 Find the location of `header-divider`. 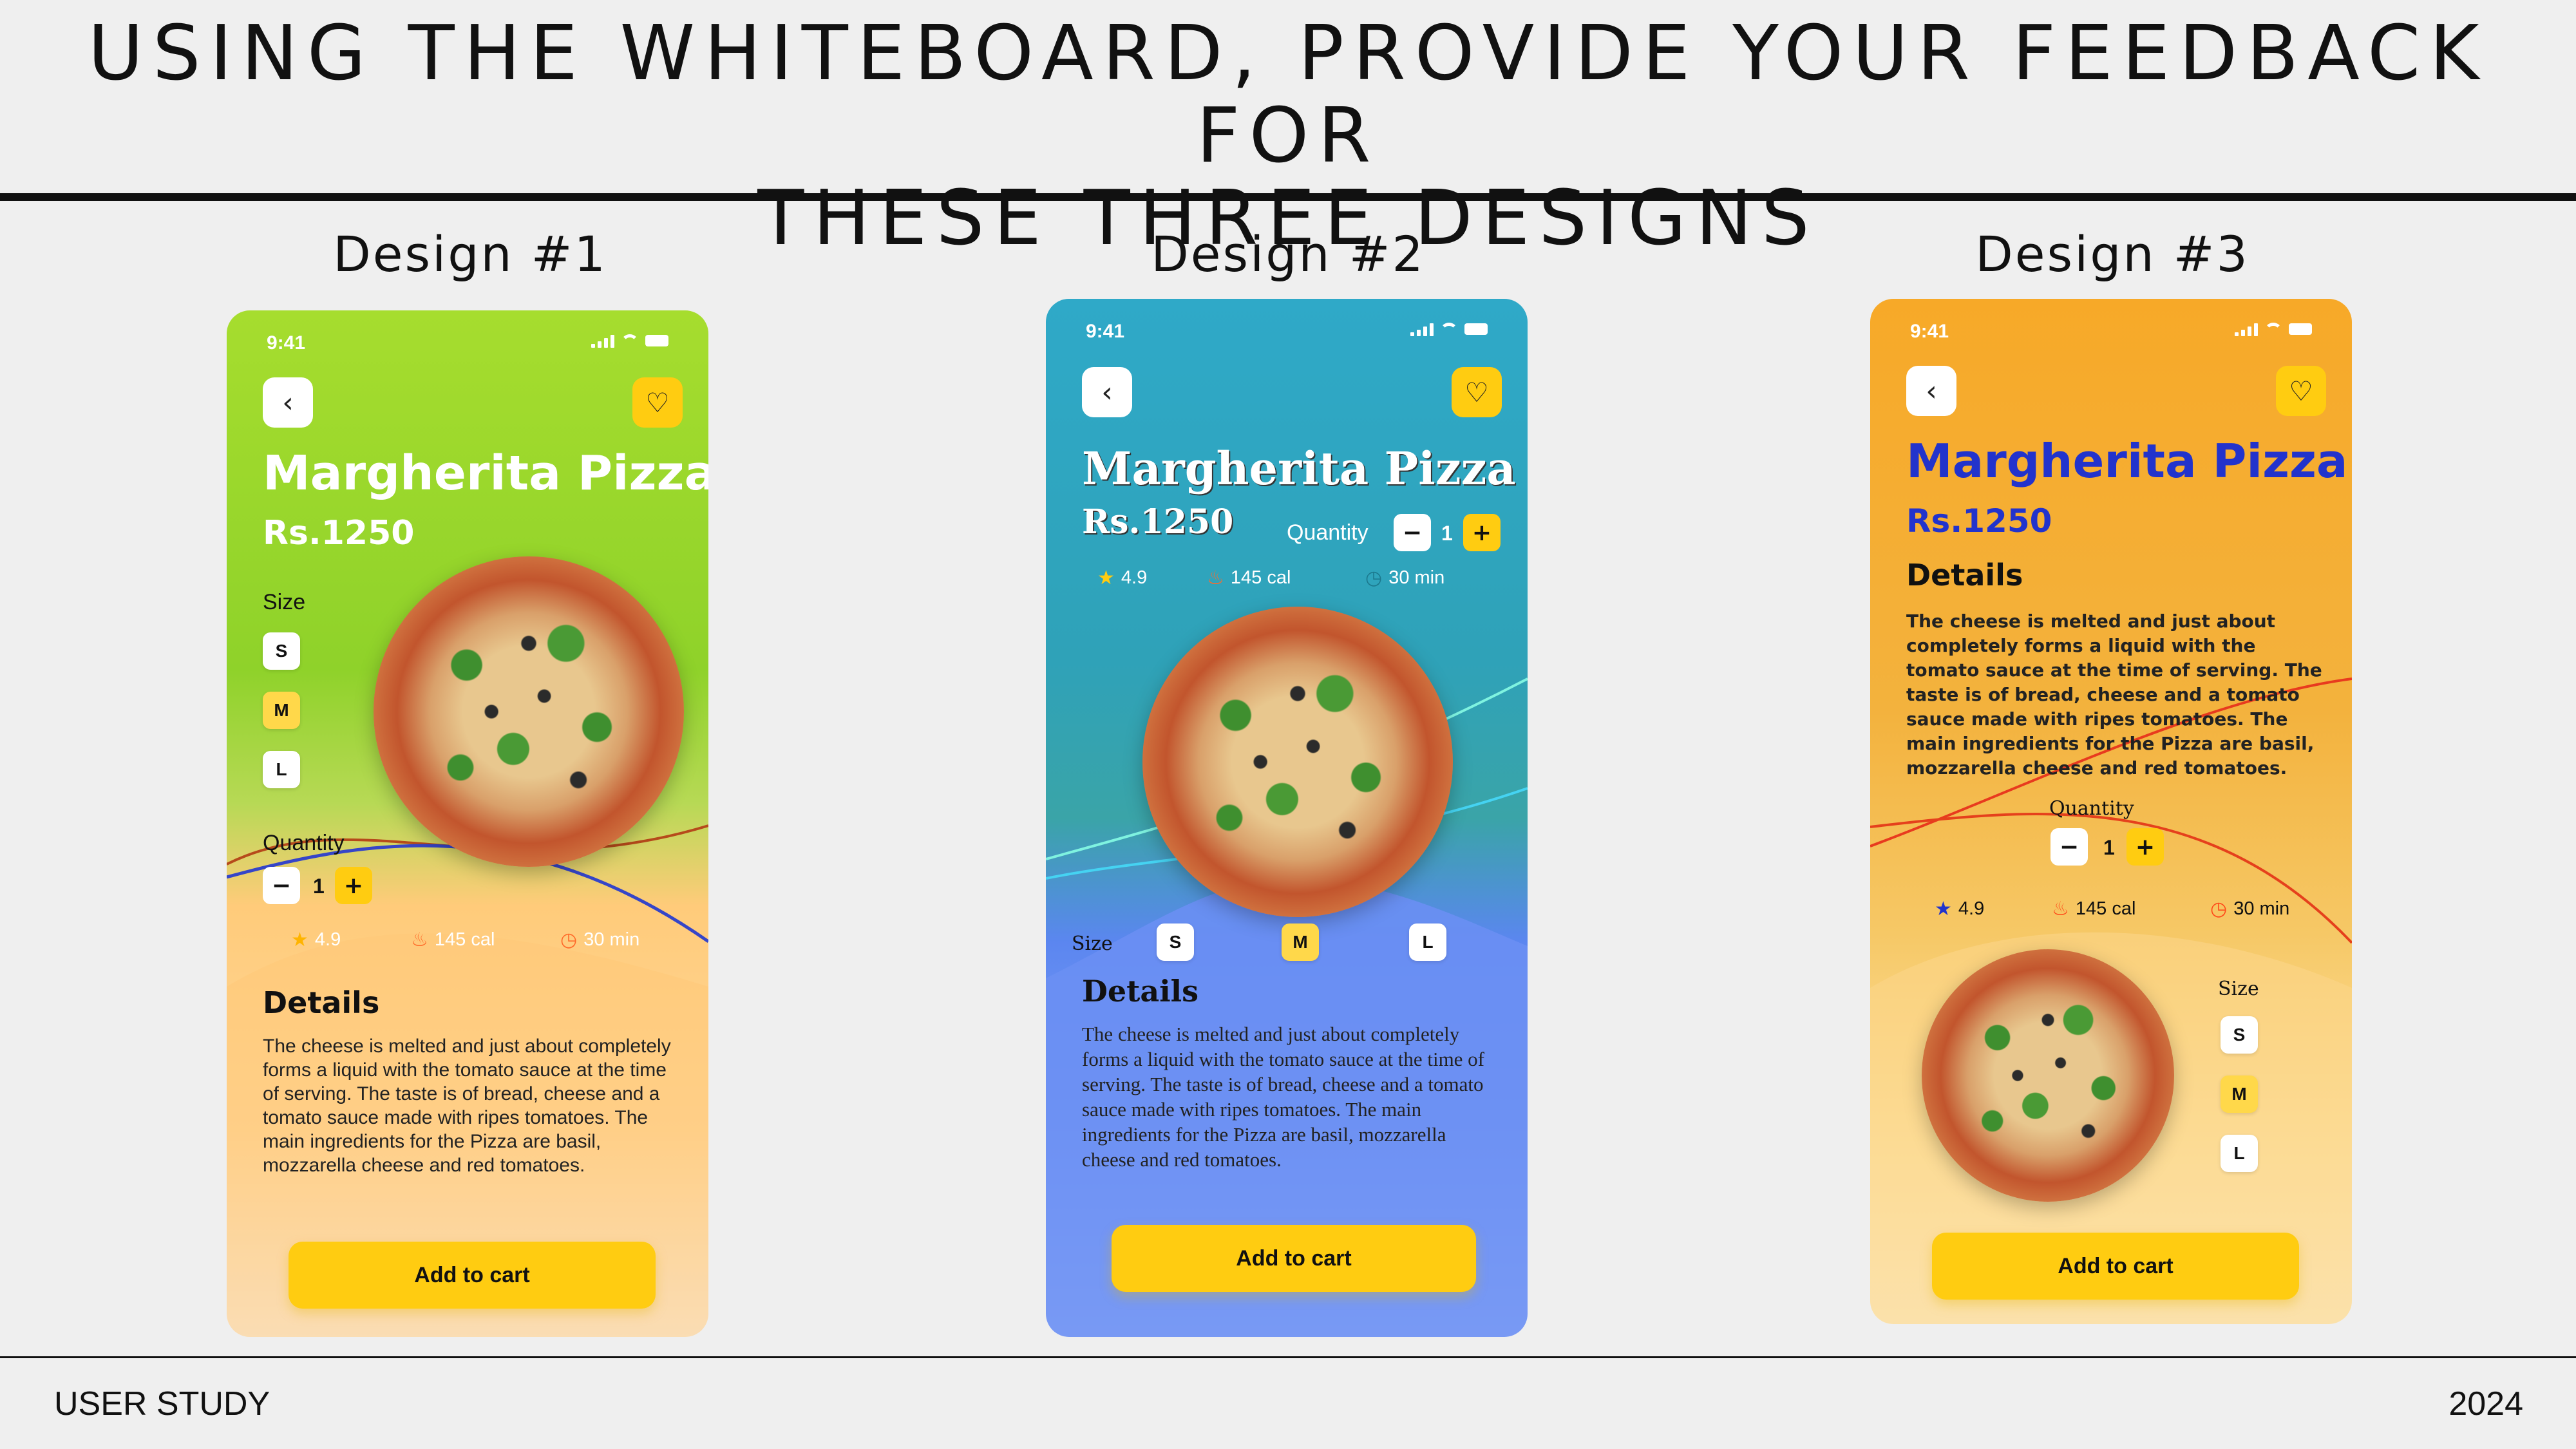

header-divider is located at coordinates (1288, 197).